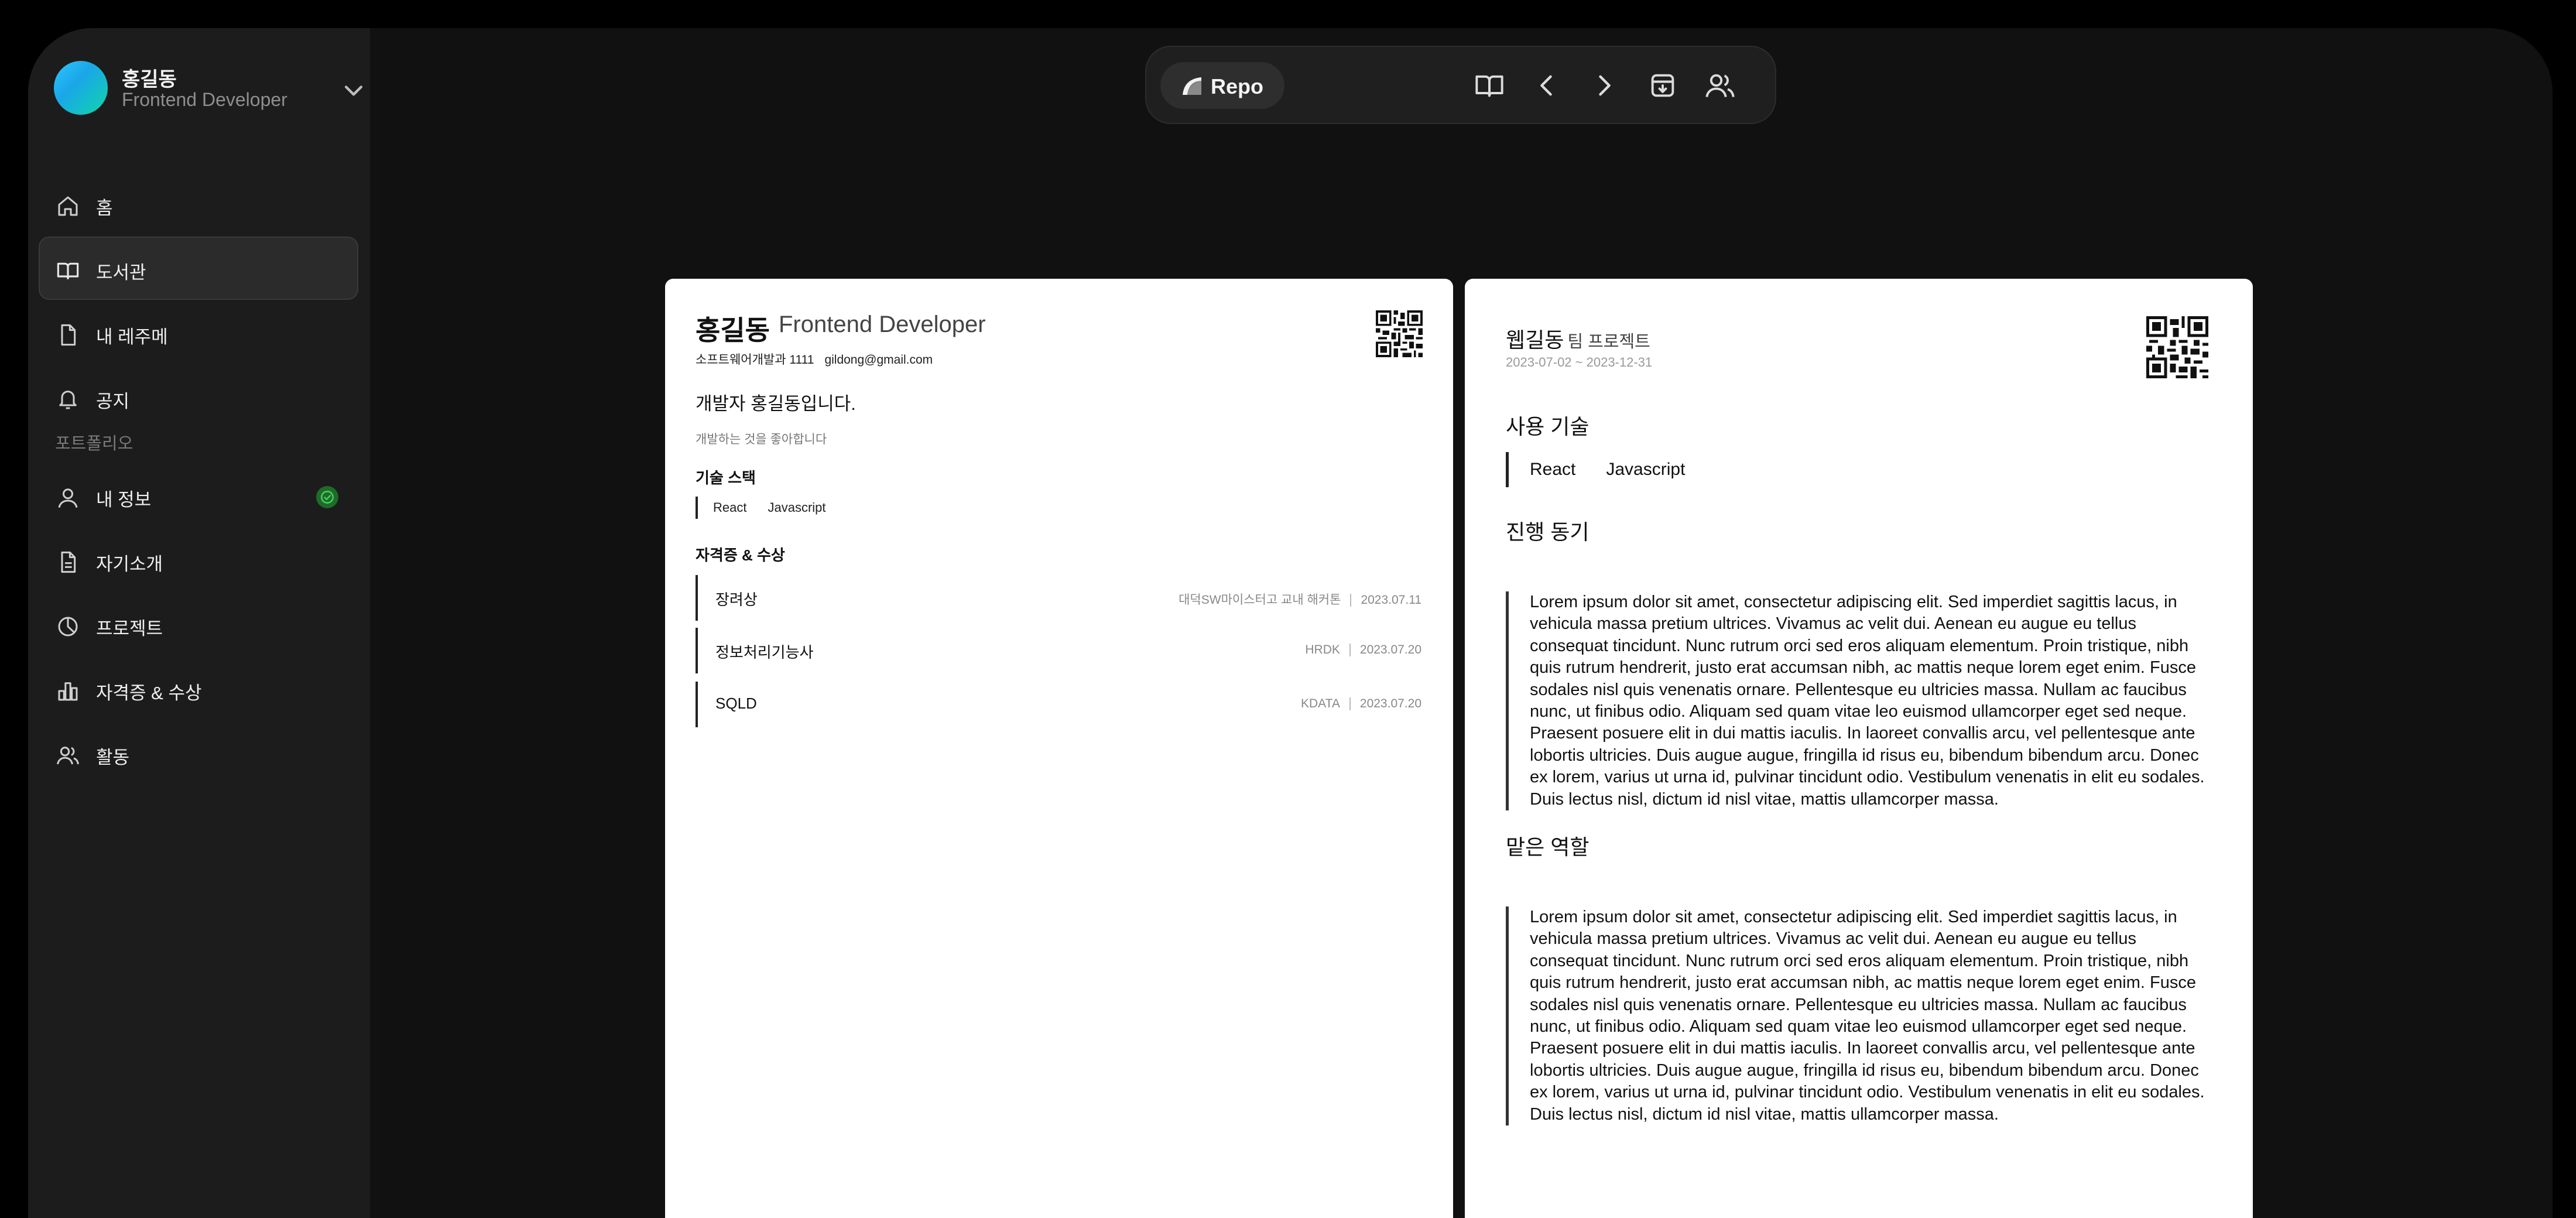 The image size is (2576, 1218). Describe the element at coordinates (68, 562) in the screenshot. I see `file-text-icon` at that location.